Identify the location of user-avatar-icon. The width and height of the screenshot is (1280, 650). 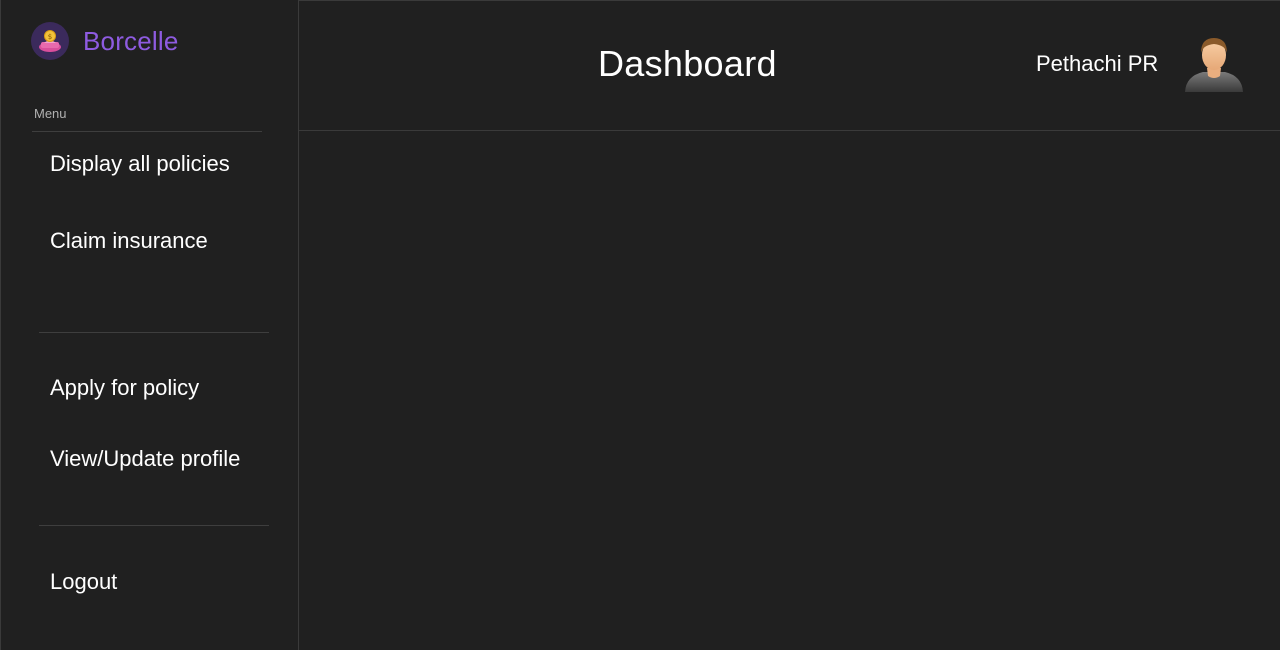
(1214, 63).